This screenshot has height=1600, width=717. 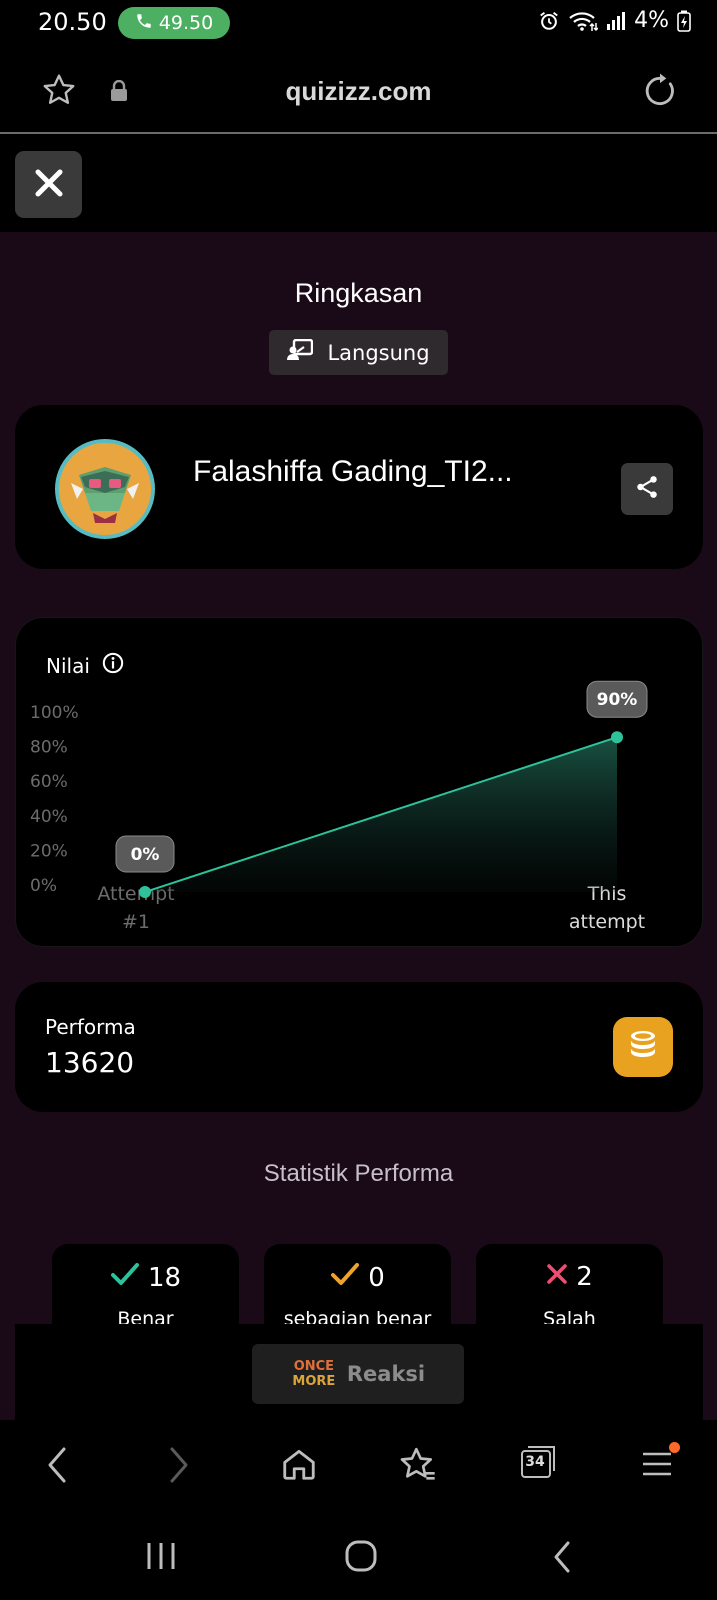 What do you see at coordinates (90, 1062) in the screenshot?
I see `performance-value: 13620` at bounding box center [90, 1062].